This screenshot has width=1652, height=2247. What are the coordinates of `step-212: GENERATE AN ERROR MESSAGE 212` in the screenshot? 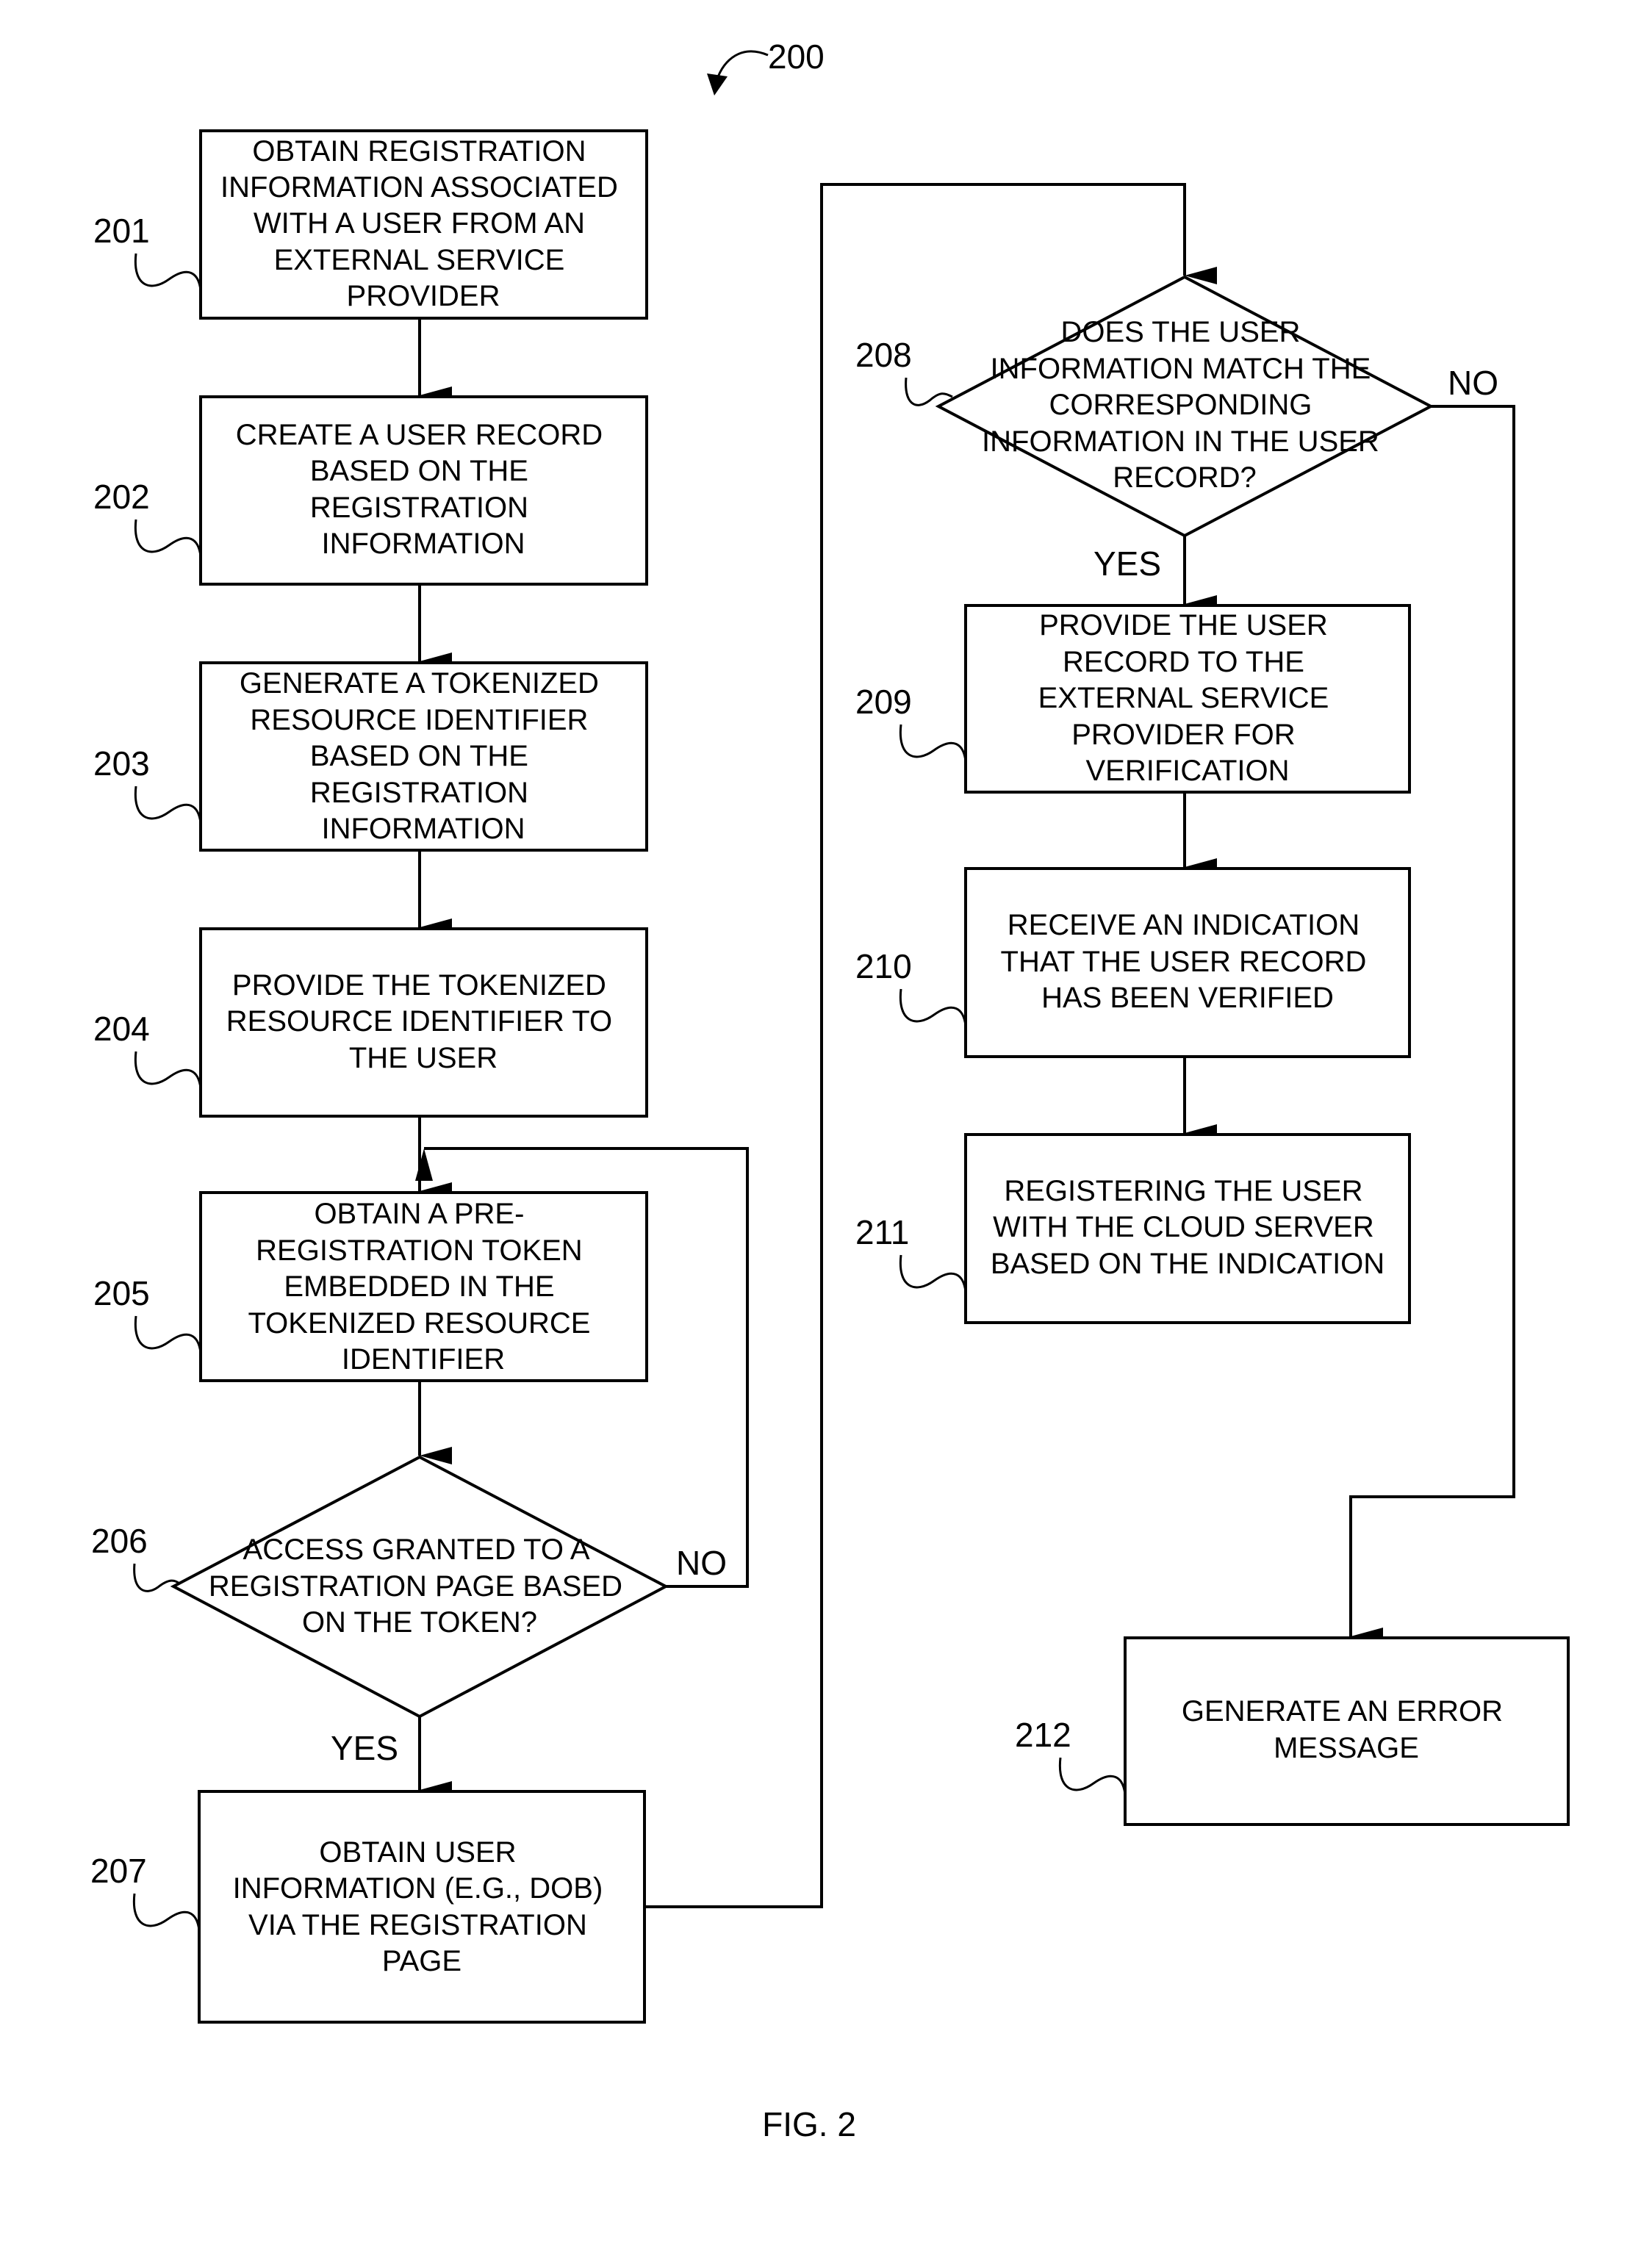 It's located at (1292, 1731).